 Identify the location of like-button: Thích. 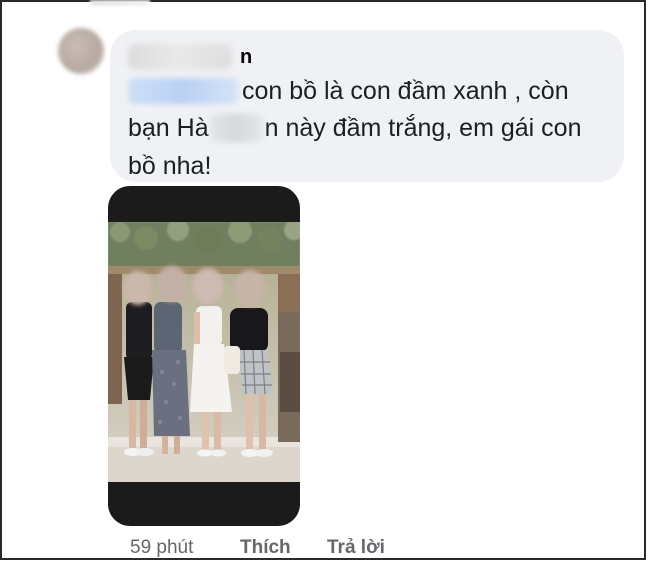
(265, 548).